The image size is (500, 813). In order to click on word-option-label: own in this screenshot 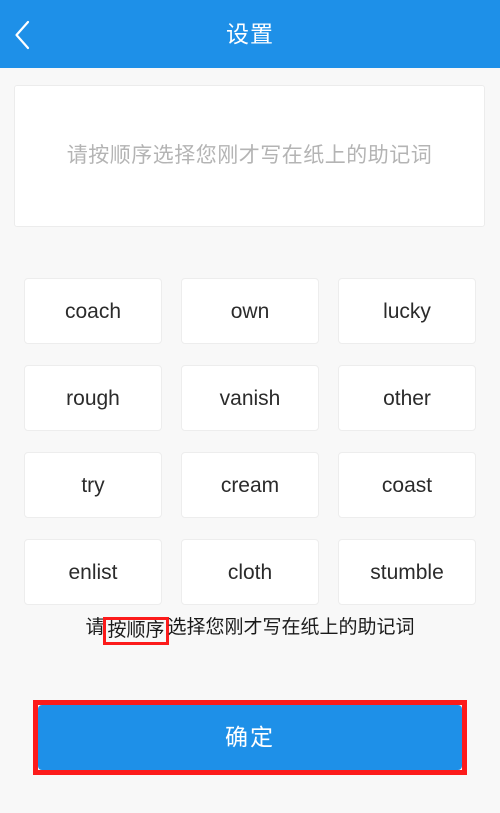, I will do `click(250, 311)`.